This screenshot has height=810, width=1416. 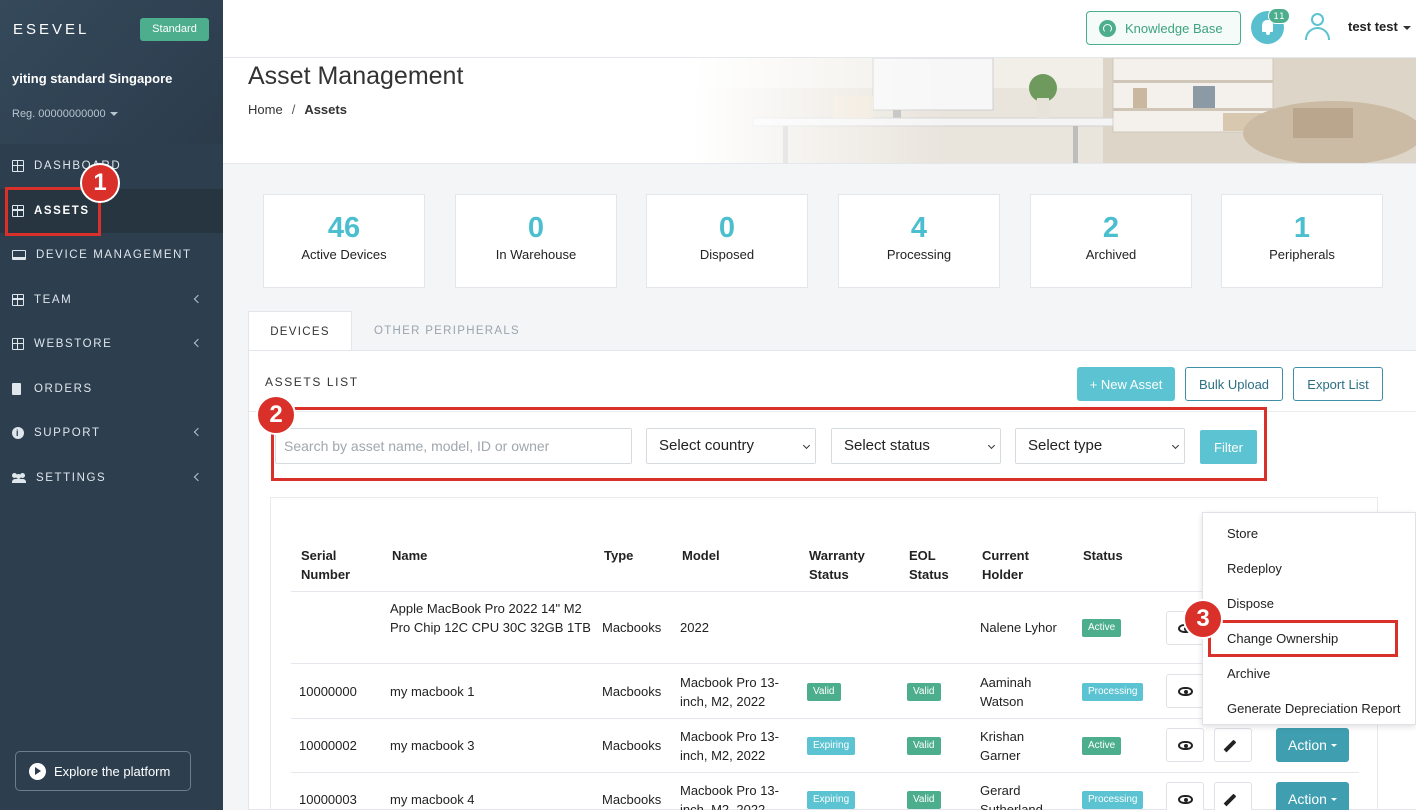 I want to click on menu-item-redeploy: Redeploy, so click(x=1254, y=568).